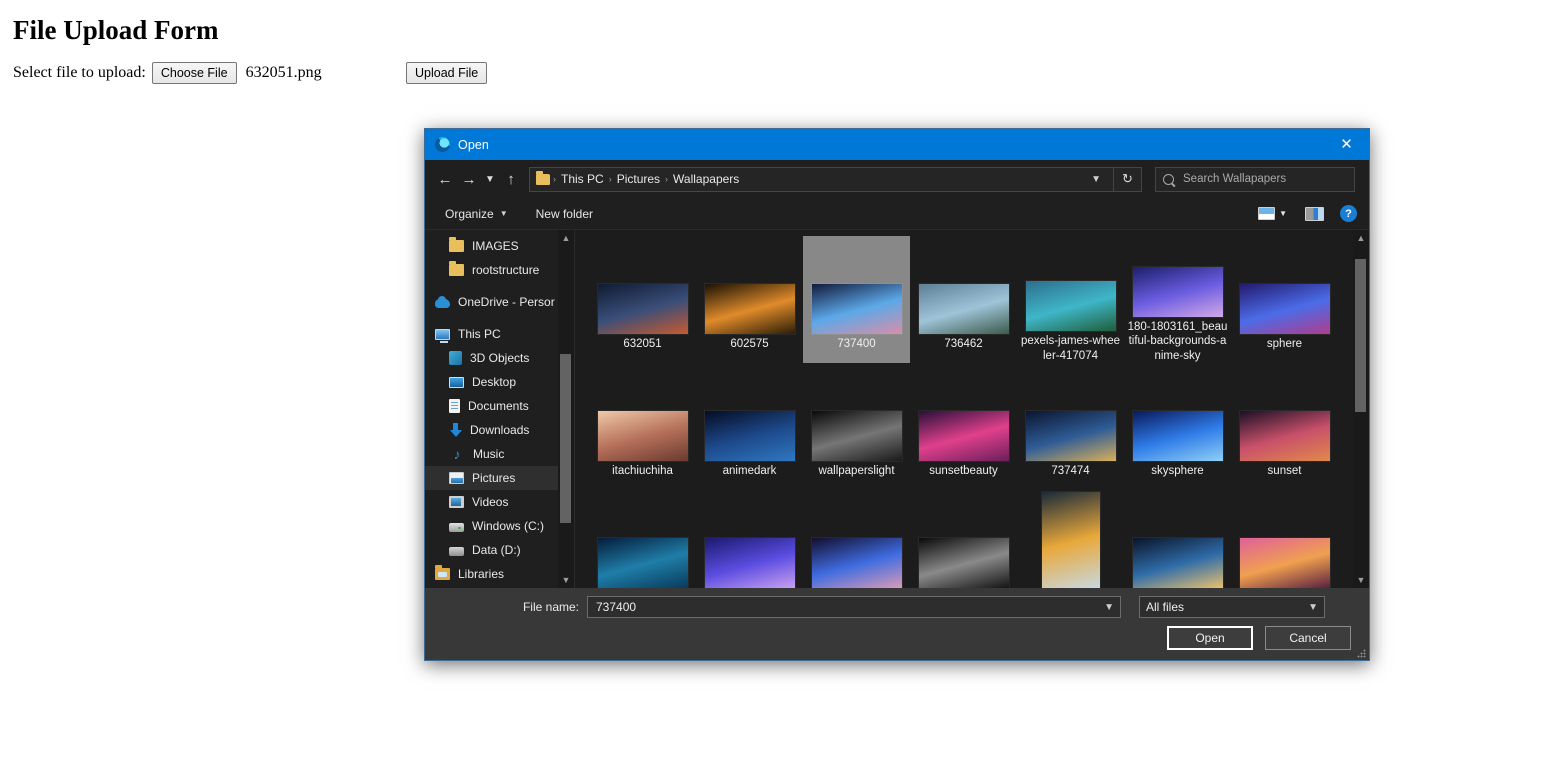 The height and width of the screenshot is (782, 1554). I want to click on forward-arrow-icon: →, so click(469, 179).